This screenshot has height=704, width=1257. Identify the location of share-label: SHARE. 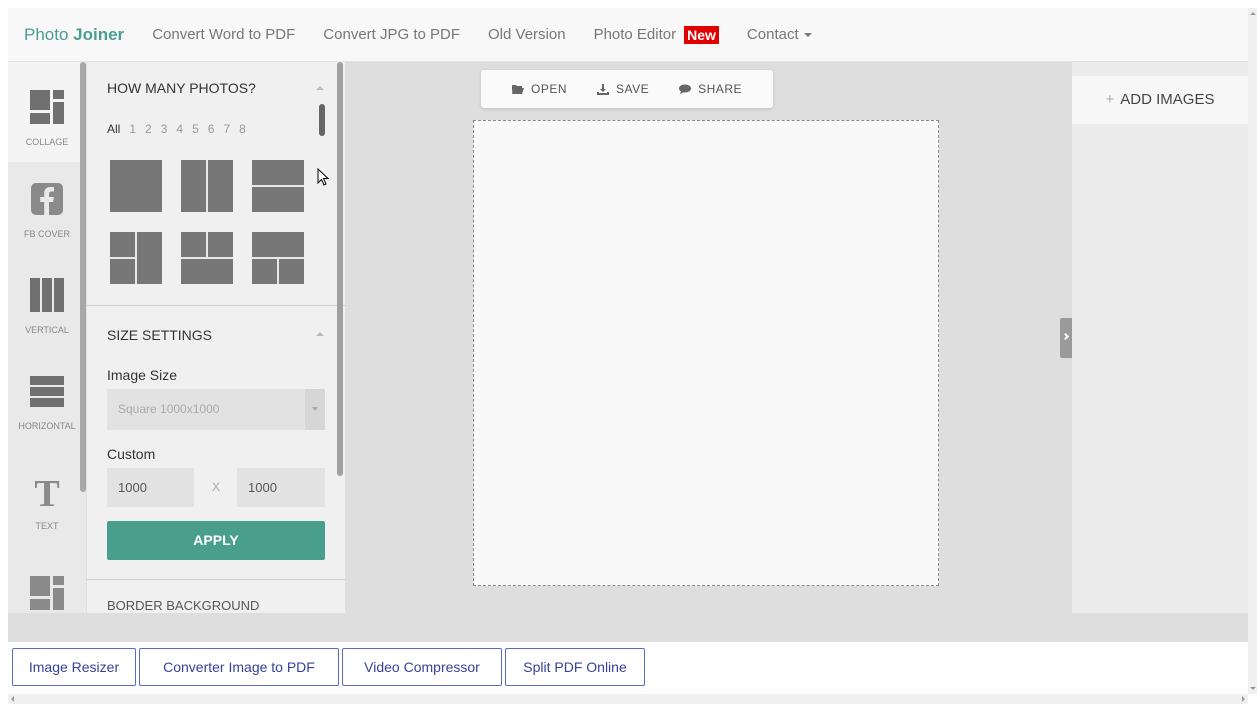
(720, 89).